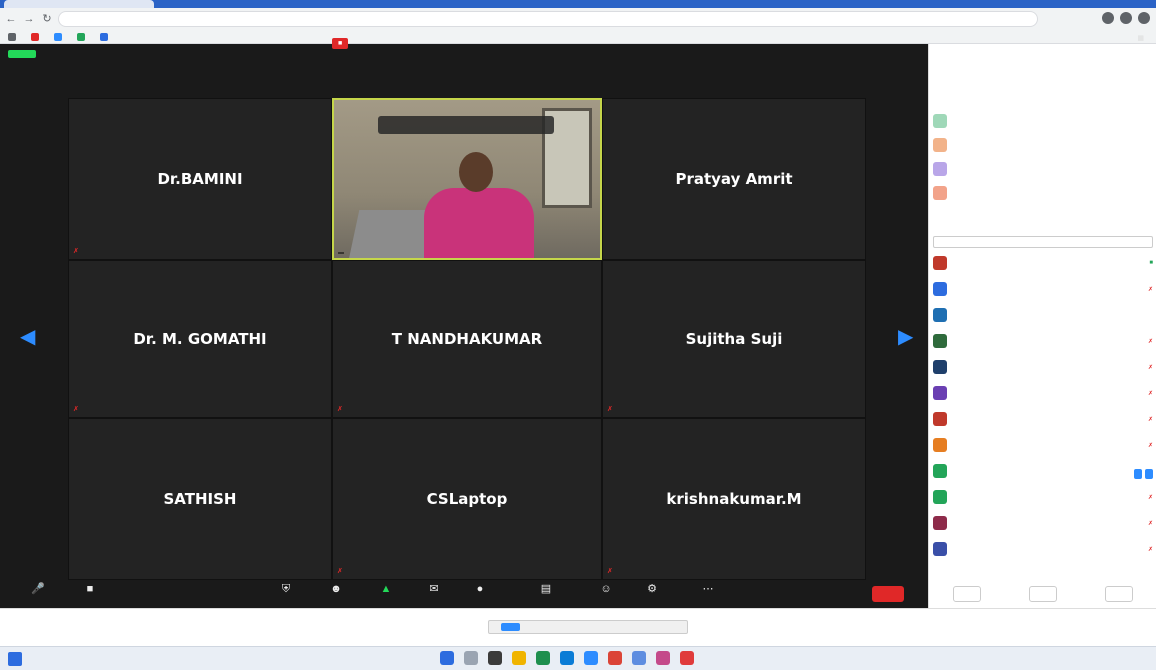  What do you see at coordinates (1043, 263) in the screenshot?
I see `participant-row: ■` at bounding box center [1043, 263].